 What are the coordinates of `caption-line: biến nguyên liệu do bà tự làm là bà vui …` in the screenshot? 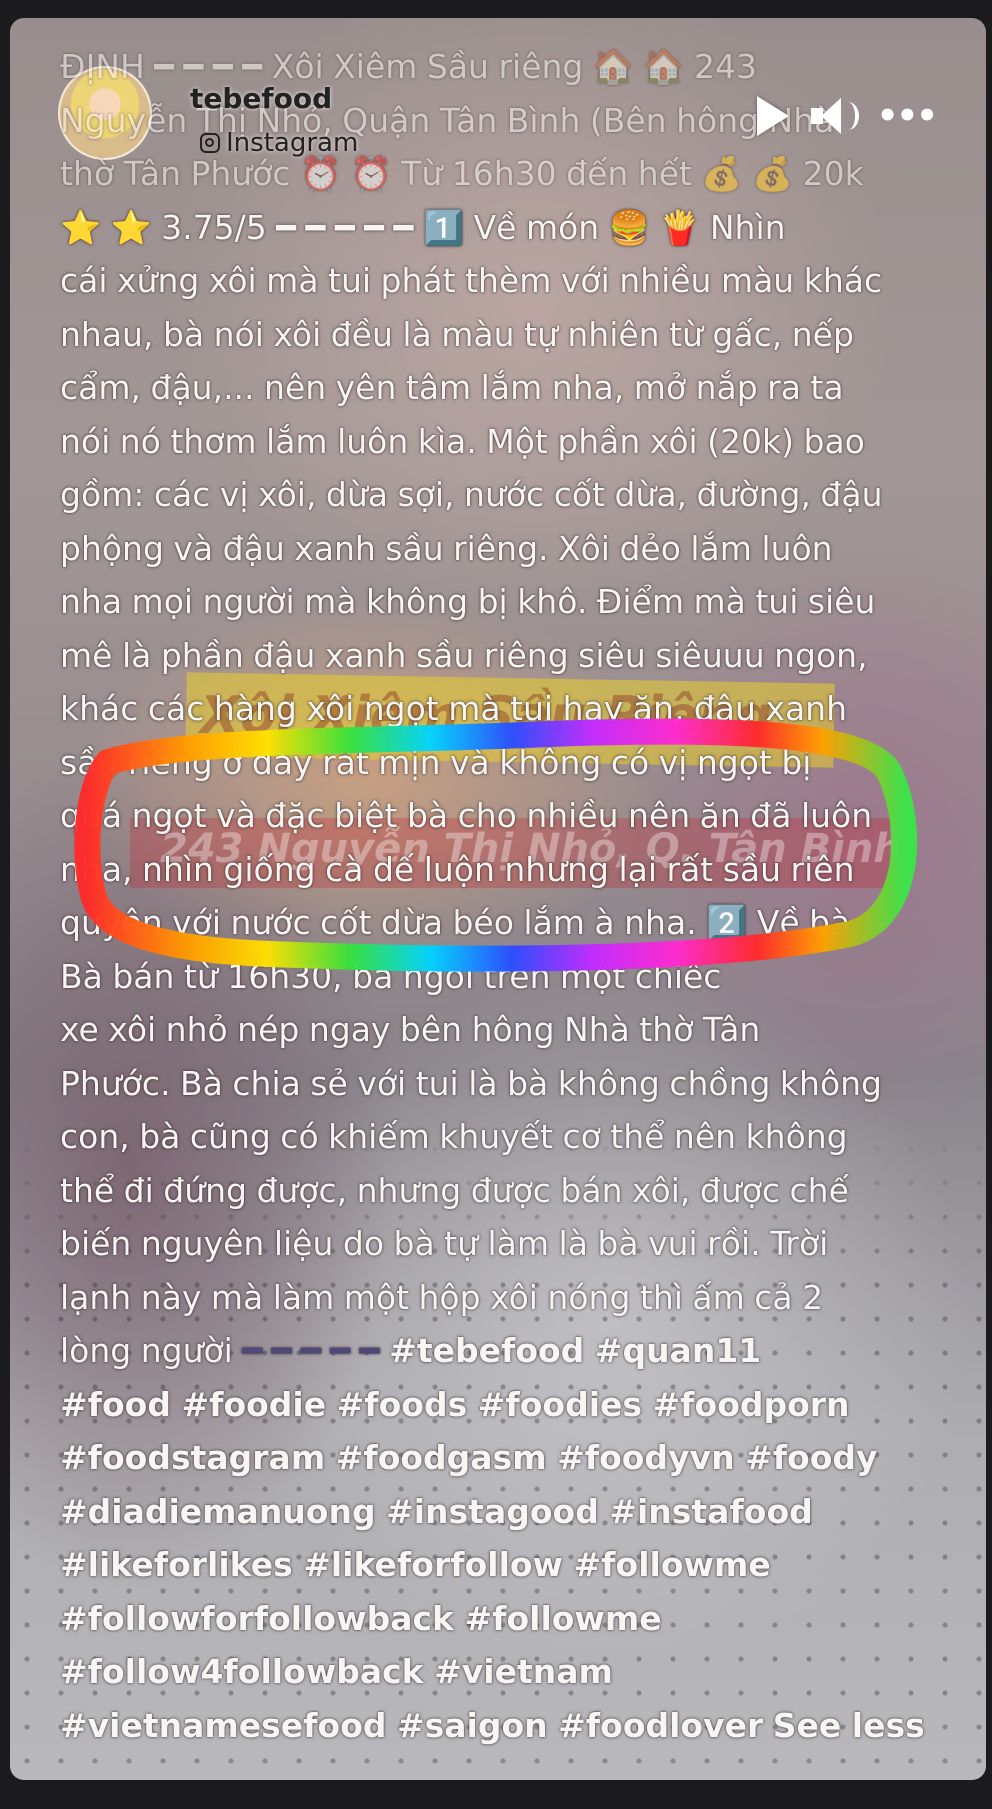 It's located at (444, 1243).